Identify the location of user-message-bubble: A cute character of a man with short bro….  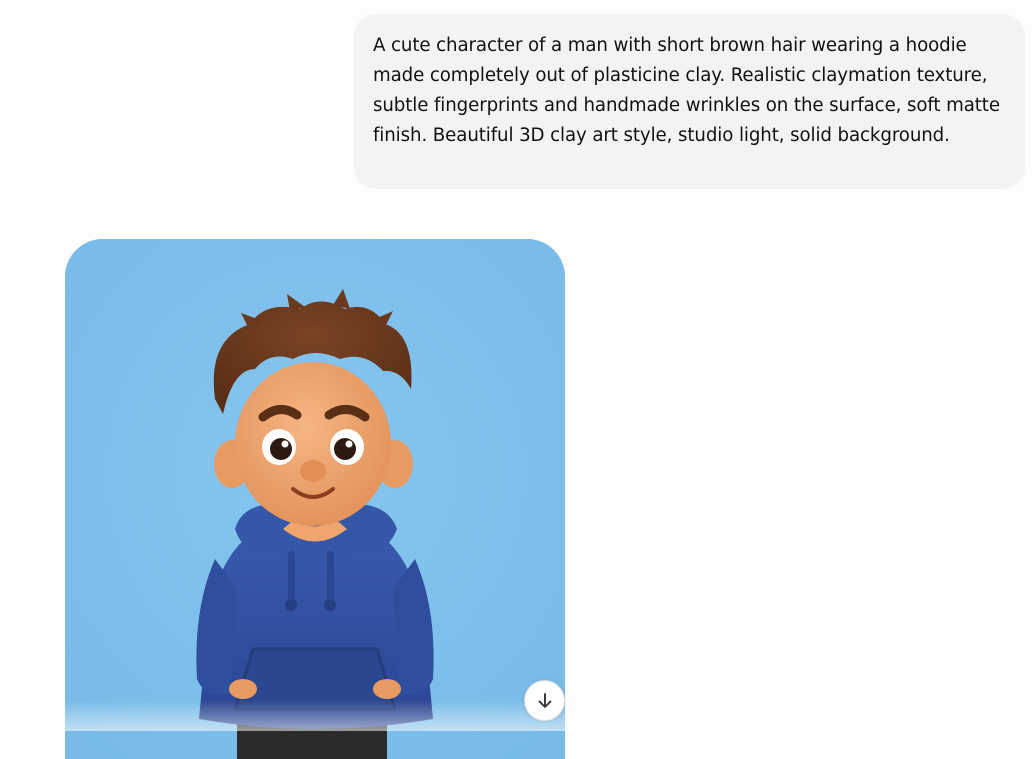
(689, 101).